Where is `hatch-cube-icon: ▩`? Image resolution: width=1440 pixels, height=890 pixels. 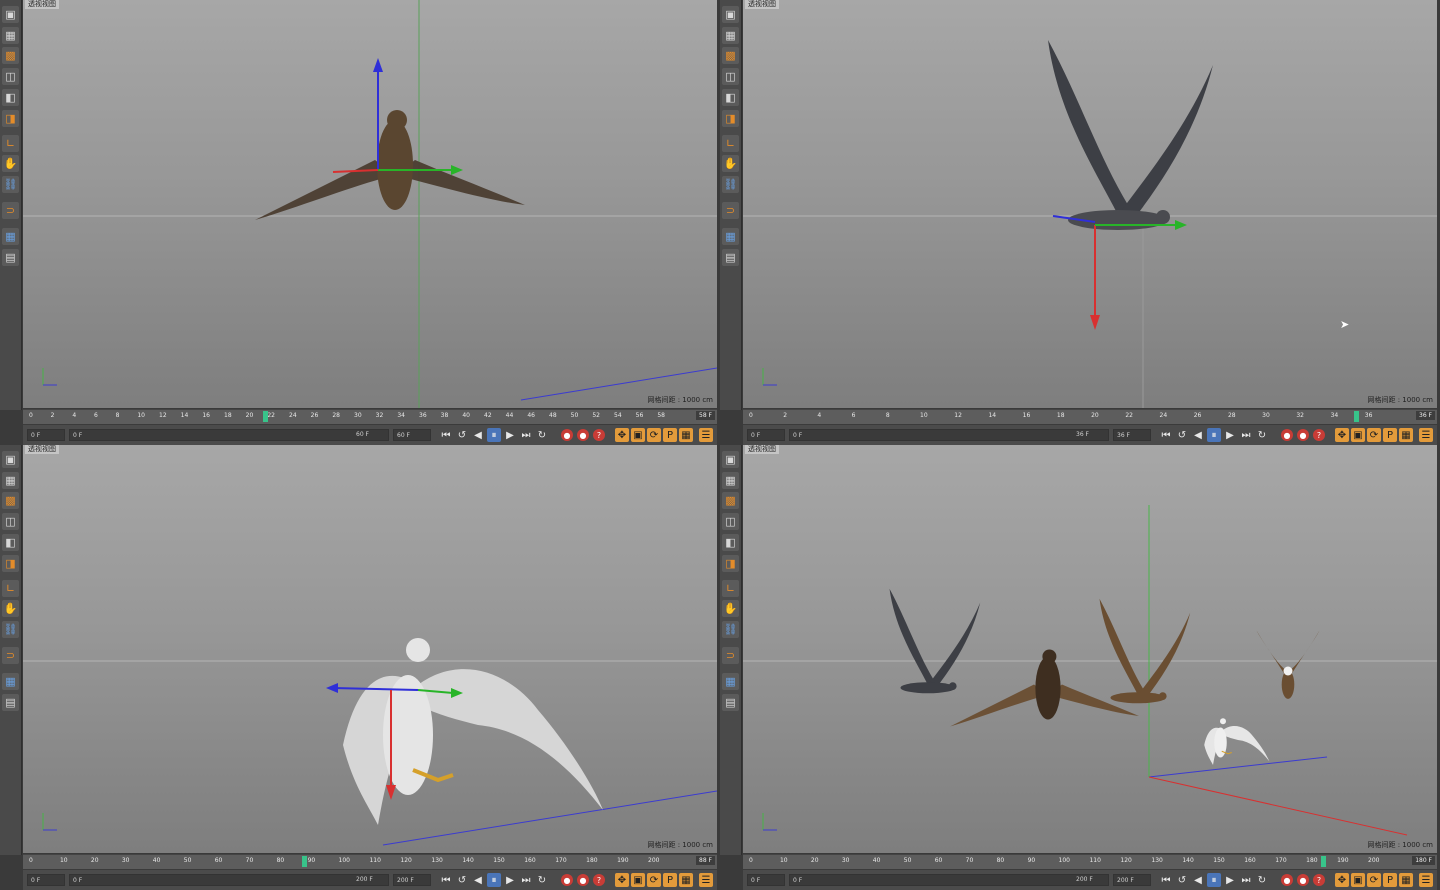
hatch-cube-icon: ▩ is located at coordinates (730, 55).